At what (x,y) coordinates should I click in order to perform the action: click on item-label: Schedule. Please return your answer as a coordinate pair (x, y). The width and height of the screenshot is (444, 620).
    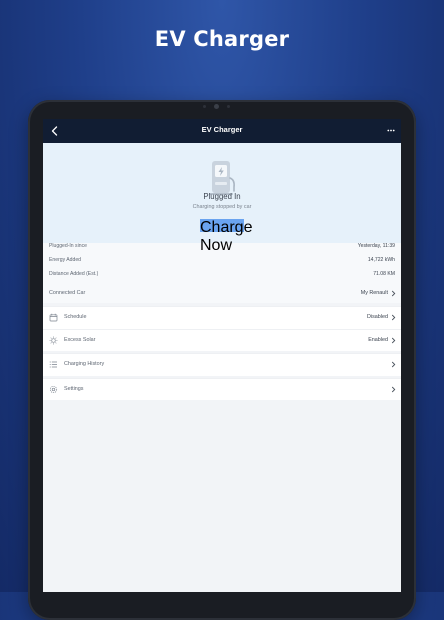
    Looking at the image, I should click on (75, 317).